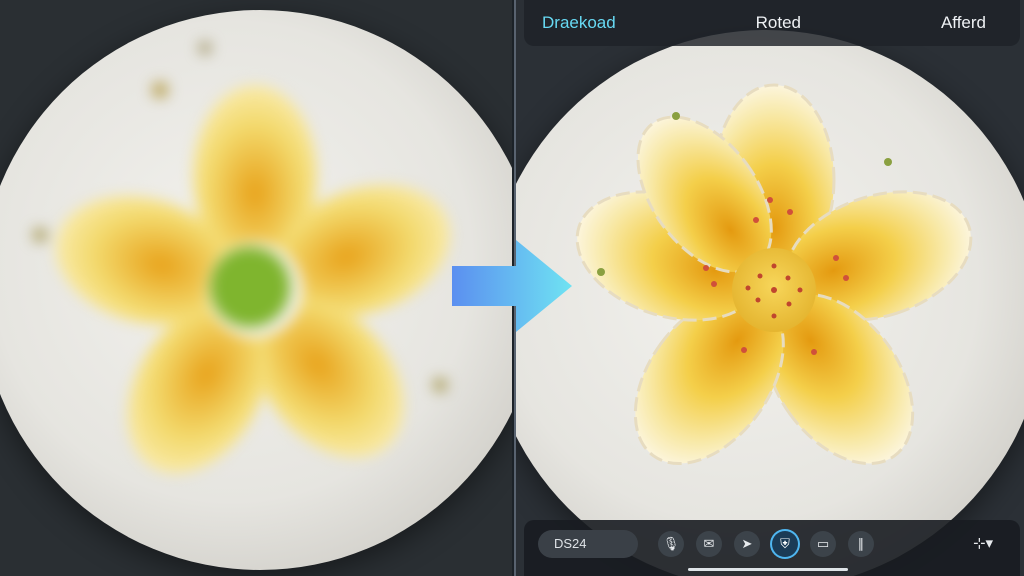  What do you see at coordinates (778, 23) in the screenshot?
I see `tab-roted: Roted` at bounding box center [778, 23].